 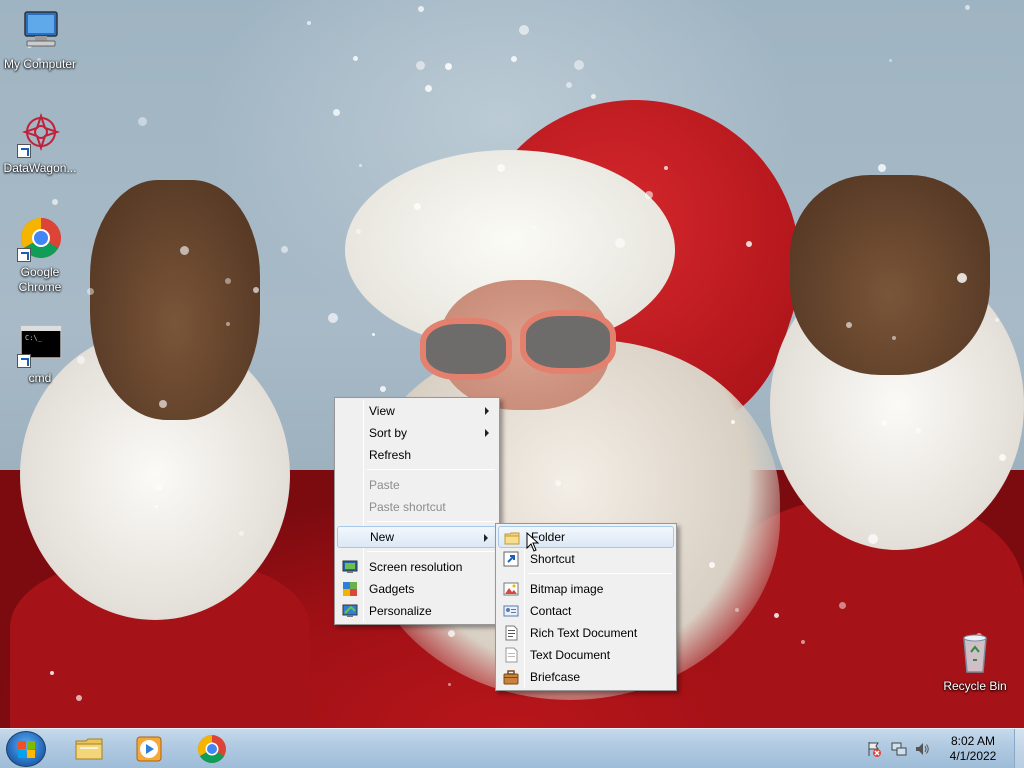 What do you see at coordinates (511, 677) in the screenshot?
I see `briefcase-icon` at bounding box center [511, 677].